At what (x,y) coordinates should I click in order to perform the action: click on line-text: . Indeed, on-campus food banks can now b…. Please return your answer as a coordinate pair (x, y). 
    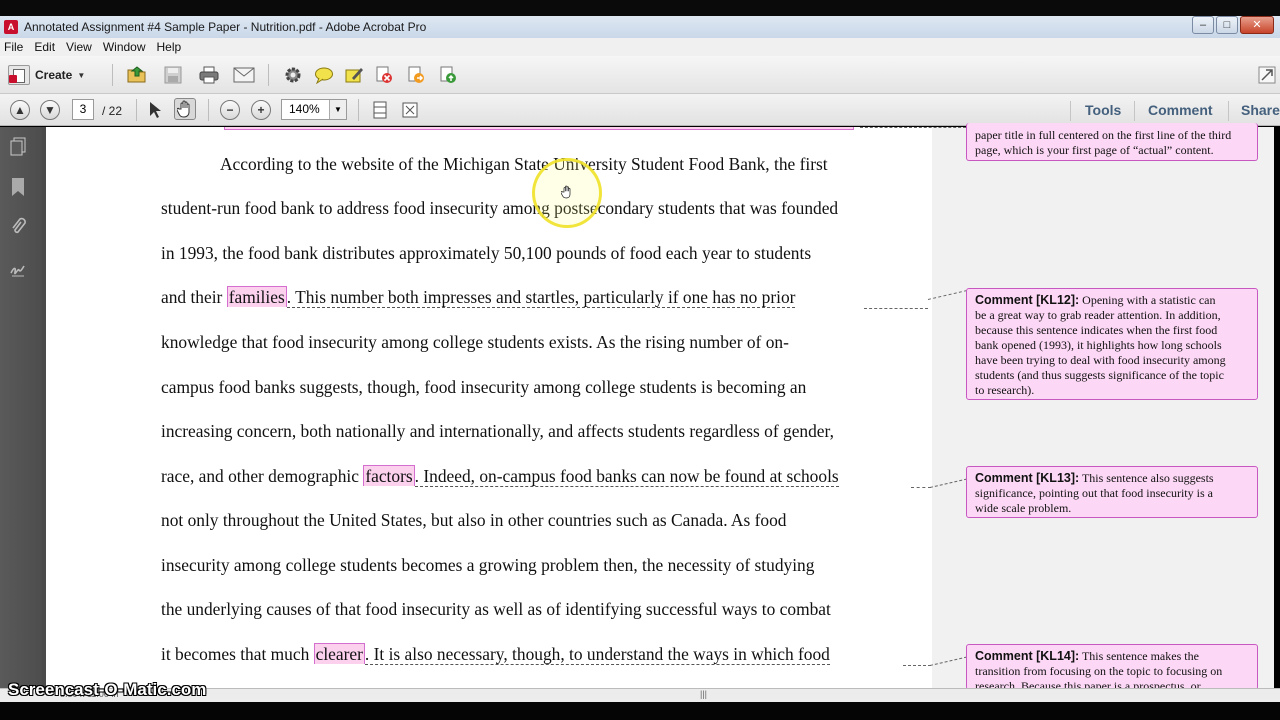
    Looking at the image, I should click on (626, 476).